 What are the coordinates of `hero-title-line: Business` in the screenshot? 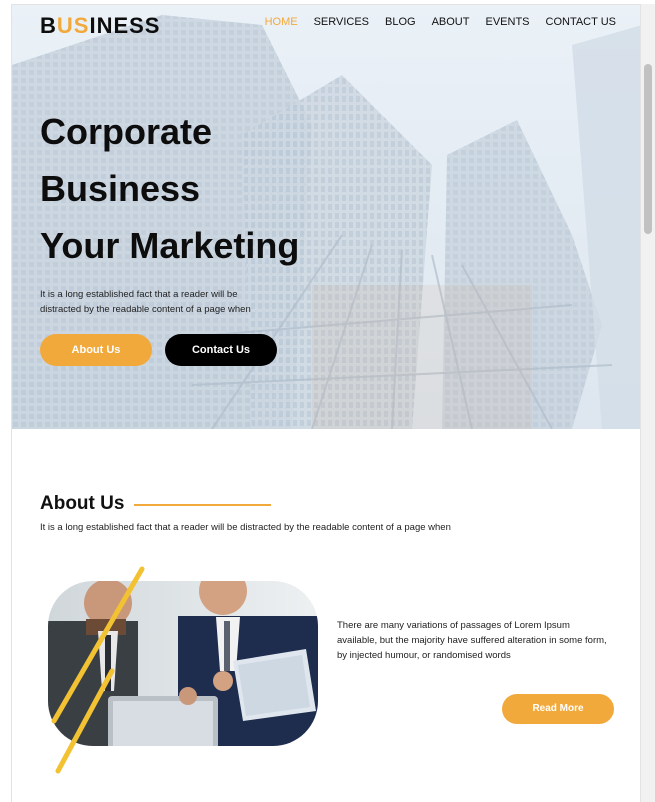 It's located at (120, 188).